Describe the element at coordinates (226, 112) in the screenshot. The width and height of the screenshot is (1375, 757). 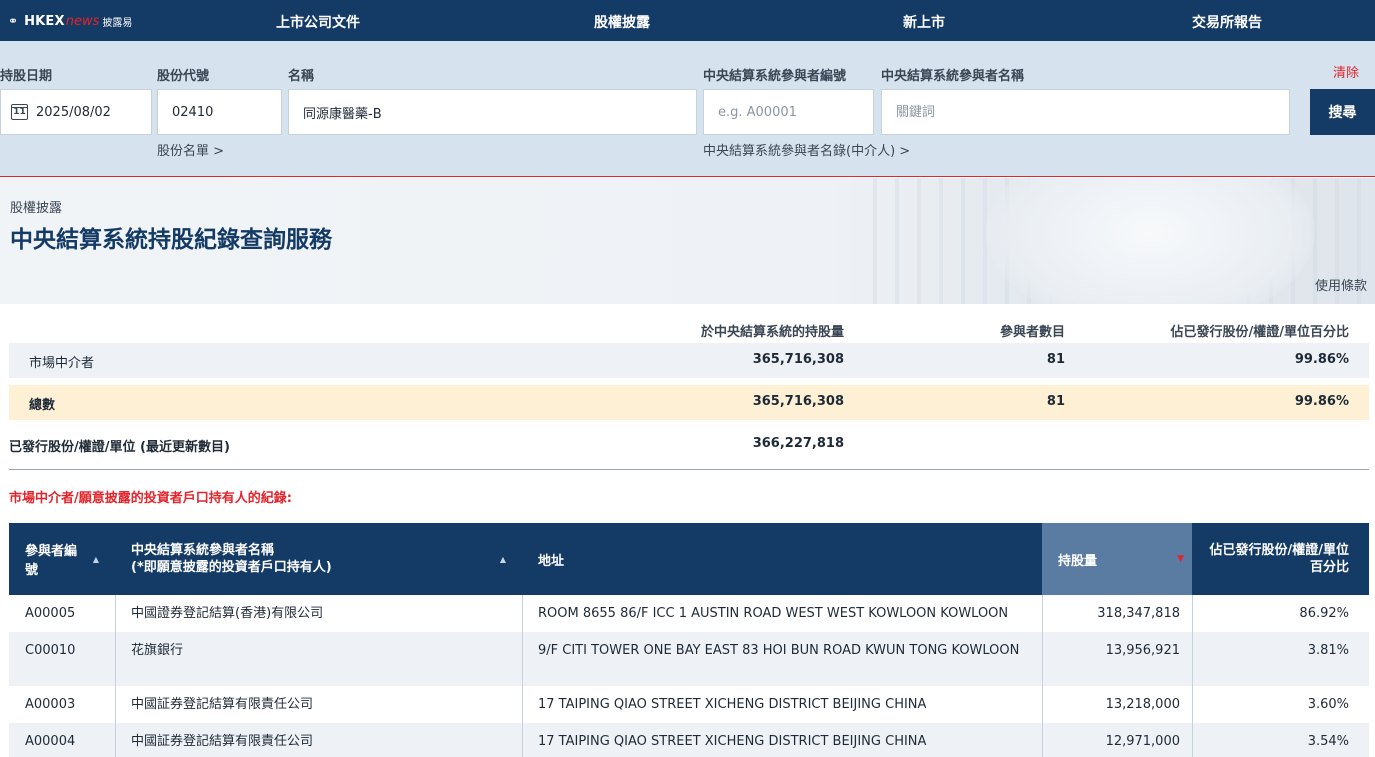
I see `stock-code-input` at that location.